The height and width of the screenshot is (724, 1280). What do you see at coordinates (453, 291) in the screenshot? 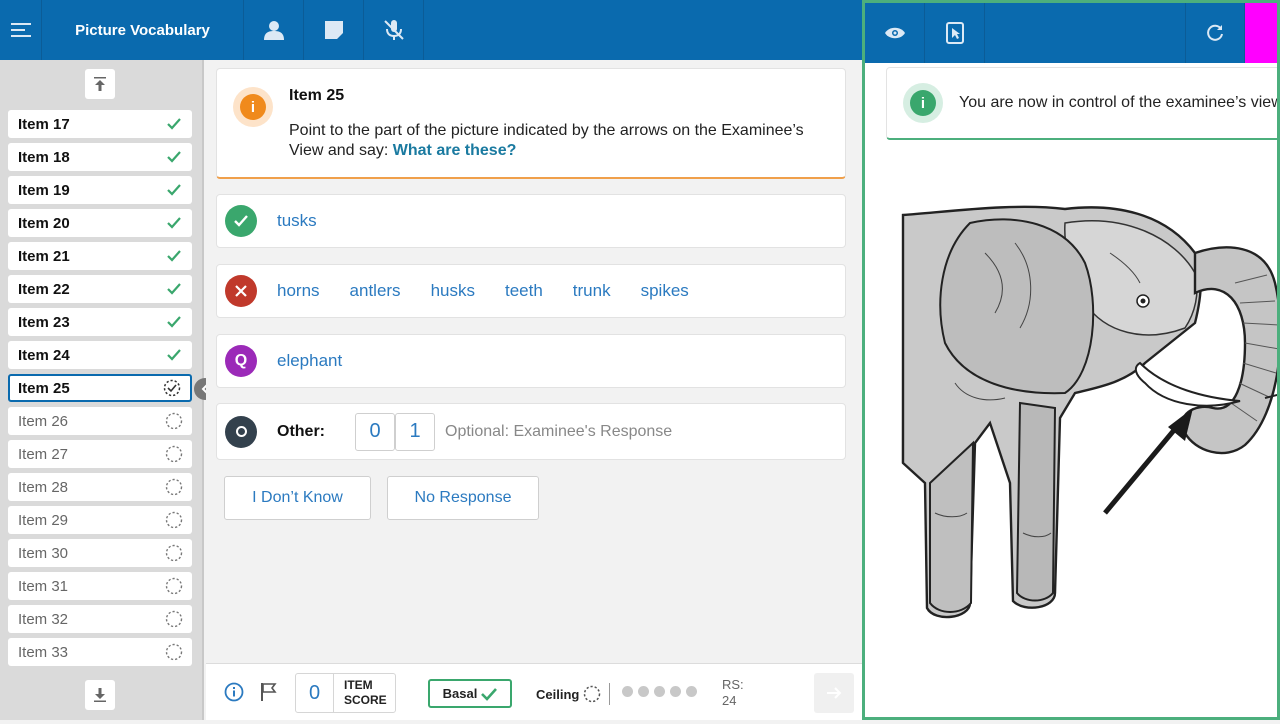
I see `incorrect-option: husks` at bounding box center [453, 291].